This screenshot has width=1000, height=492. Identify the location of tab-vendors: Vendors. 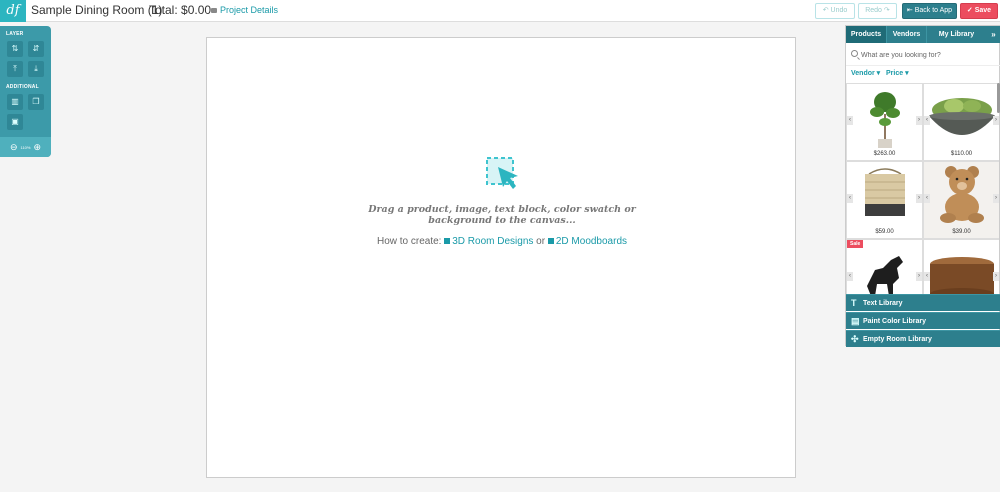
(906, 34).